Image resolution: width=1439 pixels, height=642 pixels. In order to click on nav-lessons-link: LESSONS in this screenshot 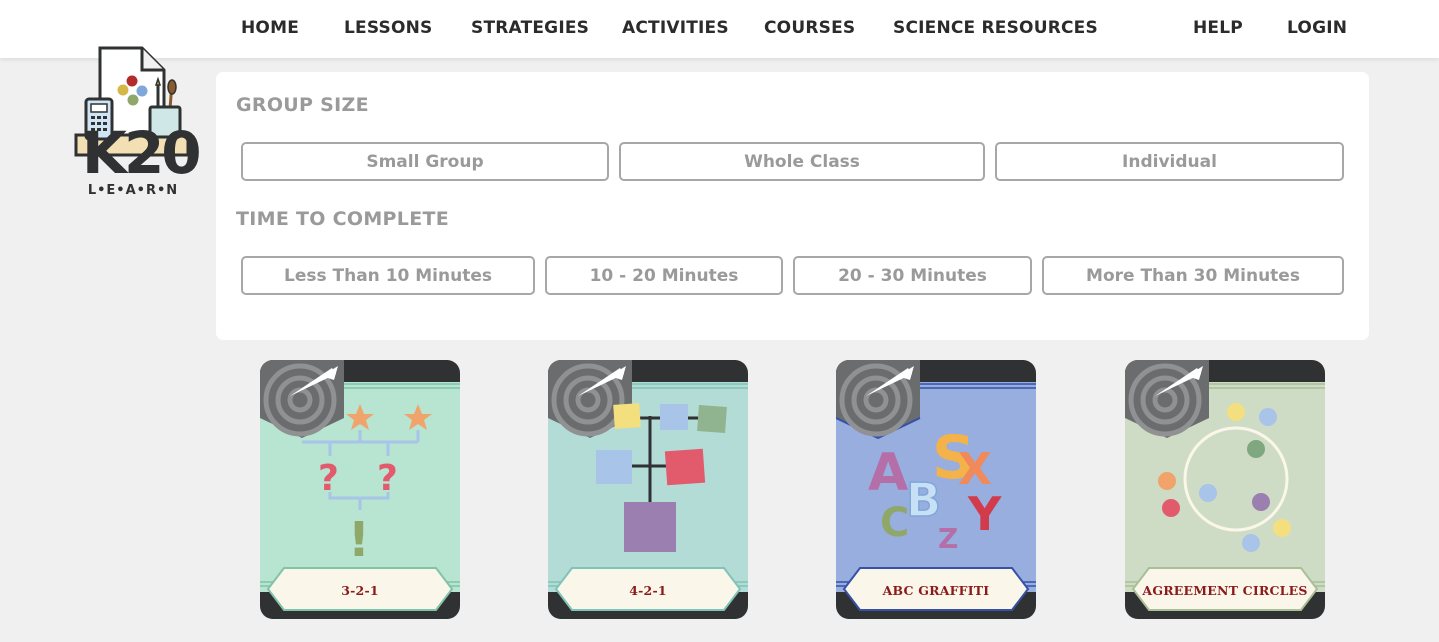, I will do `click(388, 28)`.